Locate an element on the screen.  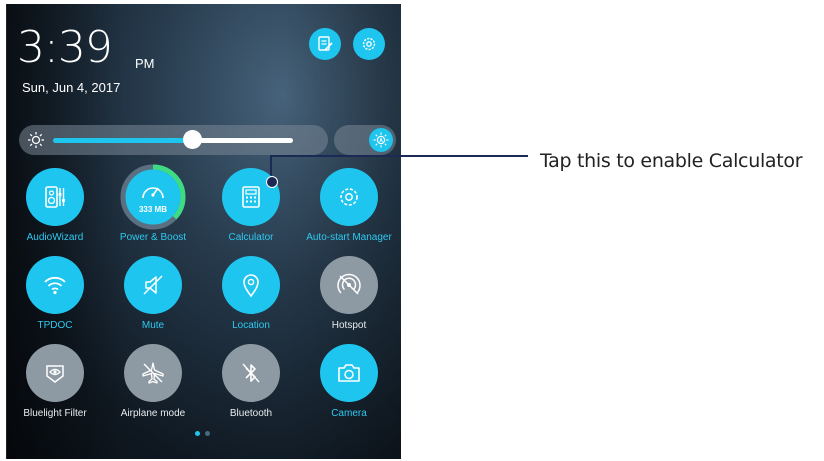
tile-bluelight-filter: Bluelight Filter is located at coordinates (55, 381).